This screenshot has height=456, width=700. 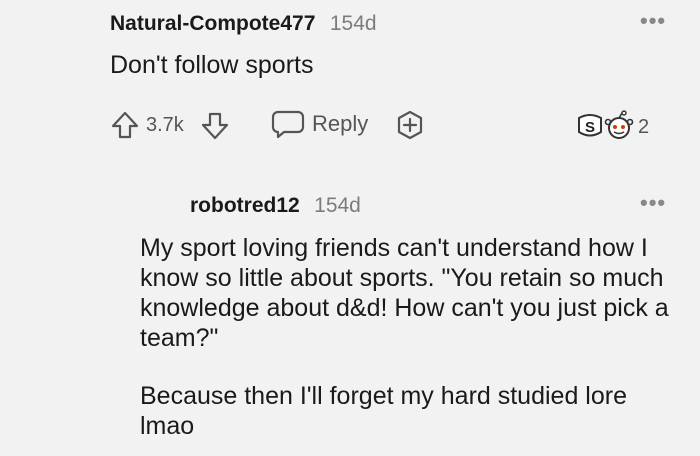 I want to click on comment-more-options-icon: •••, so click(x=653, y=21).